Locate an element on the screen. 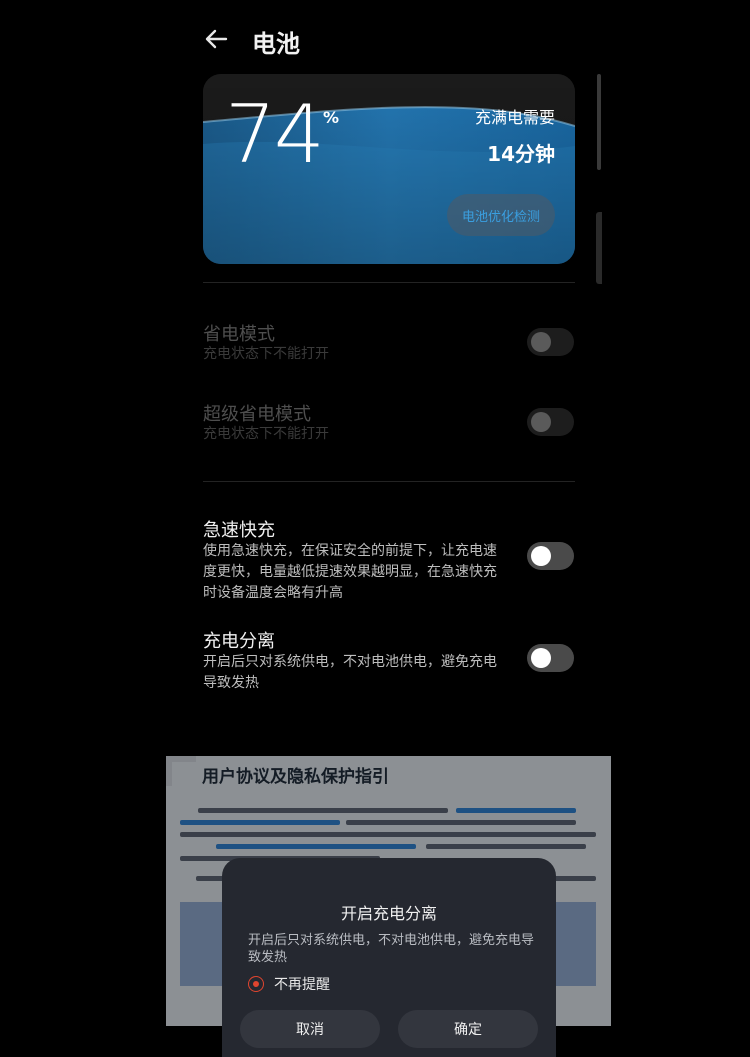 Image resolution: width=750 pixels, height=1057 pixels. side-pull-tab is located at coordinates (599, 248).